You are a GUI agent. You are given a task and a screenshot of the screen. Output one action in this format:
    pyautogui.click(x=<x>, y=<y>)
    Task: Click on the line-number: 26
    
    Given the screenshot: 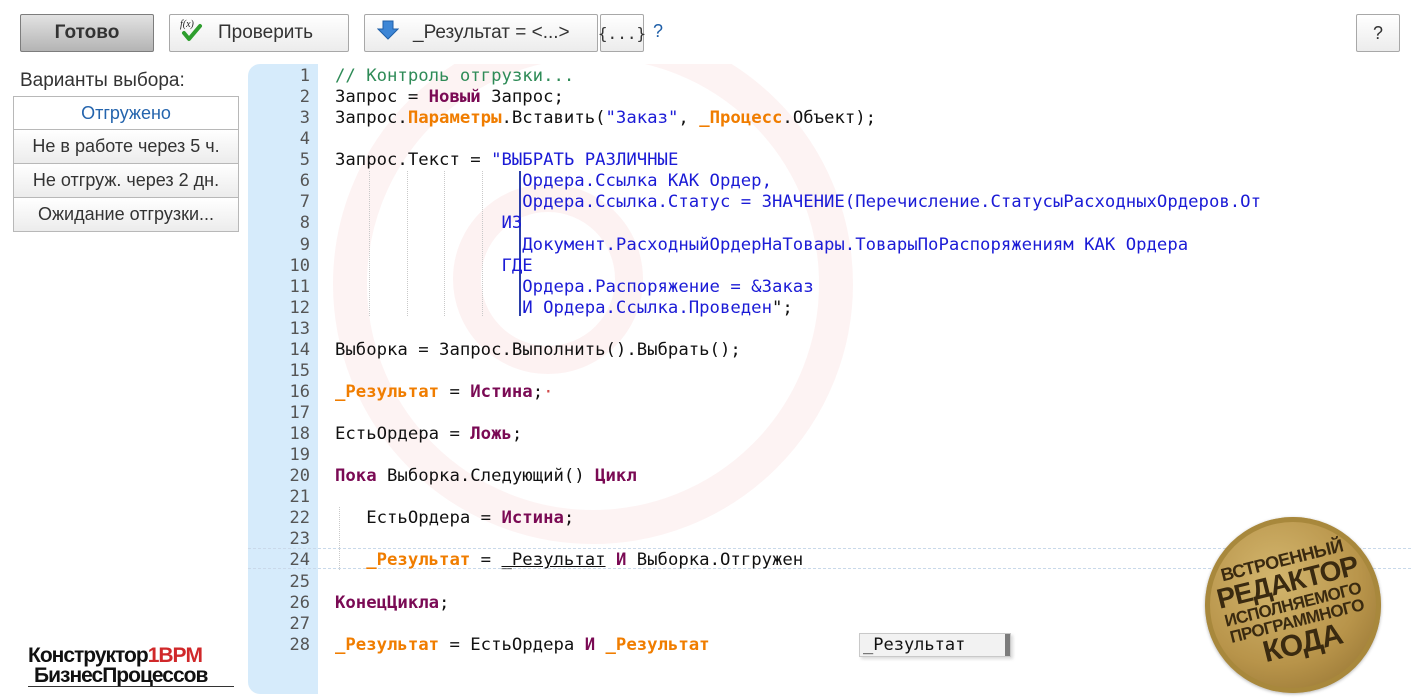 What is the action you would take?
    pyautogui.click(x=299, y=602)
    